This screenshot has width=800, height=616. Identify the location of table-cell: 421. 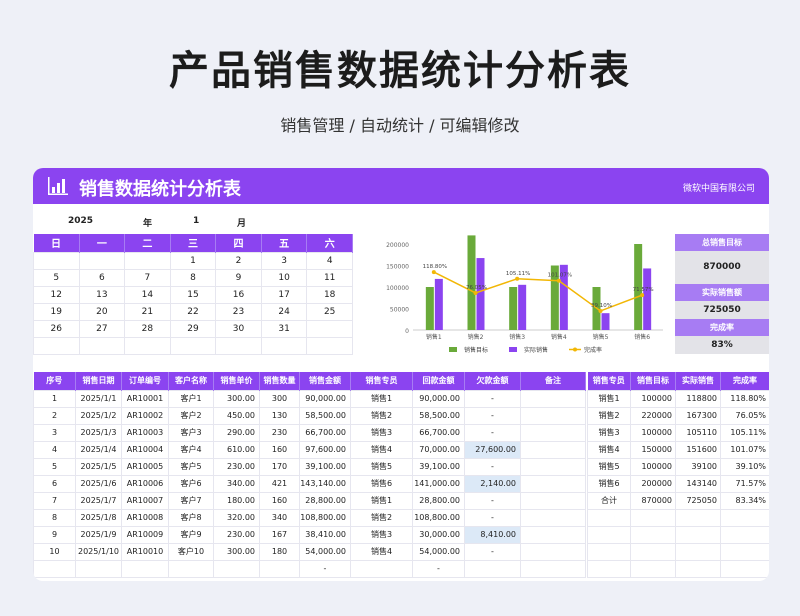
(279, 483).